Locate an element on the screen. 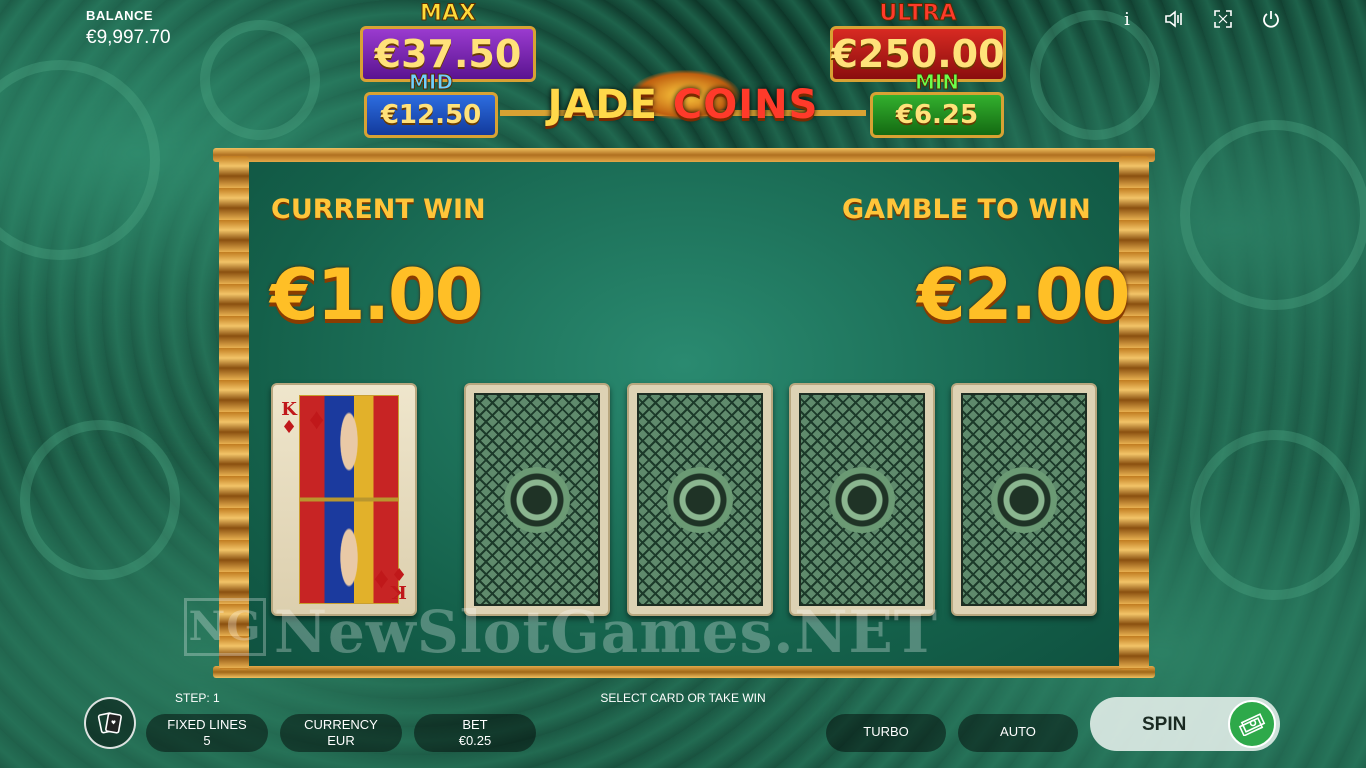 This screenshot has height=768, width=1366. logo-text-jade: JADE is located at coordinates (602, 105).